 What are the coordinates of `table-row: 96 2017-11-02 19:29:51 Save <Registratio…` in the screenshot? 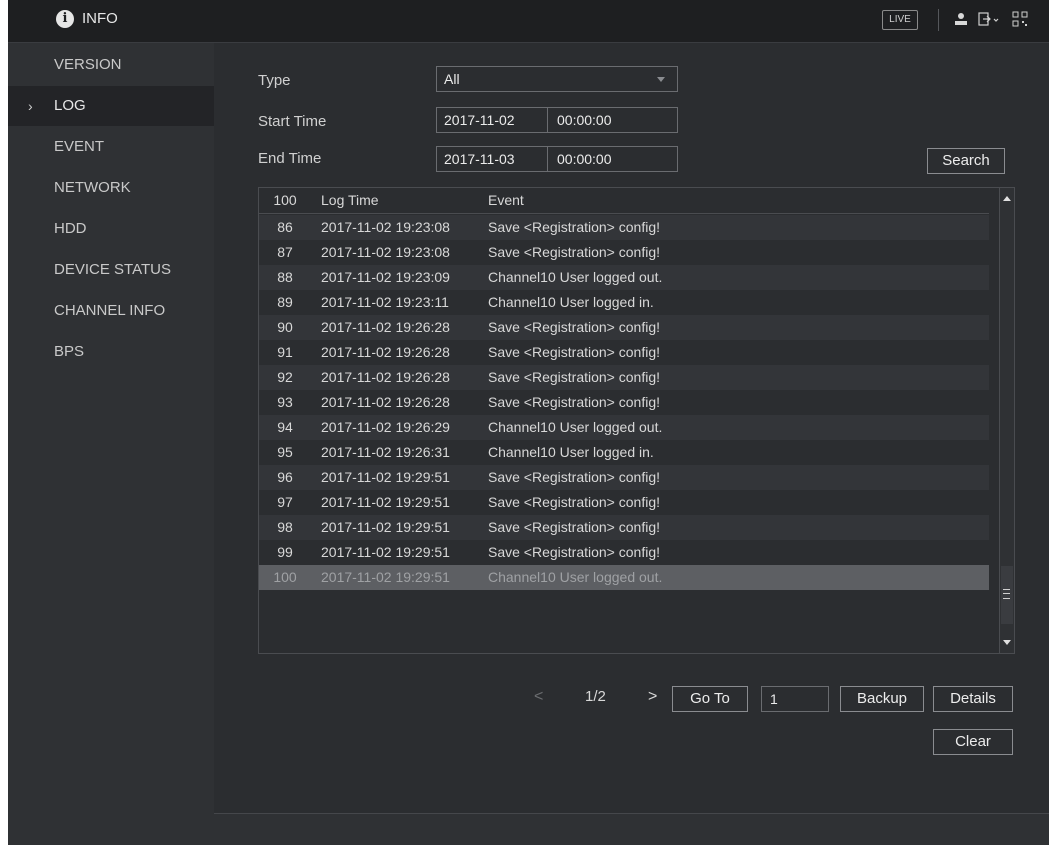 It's located at (624, 477).